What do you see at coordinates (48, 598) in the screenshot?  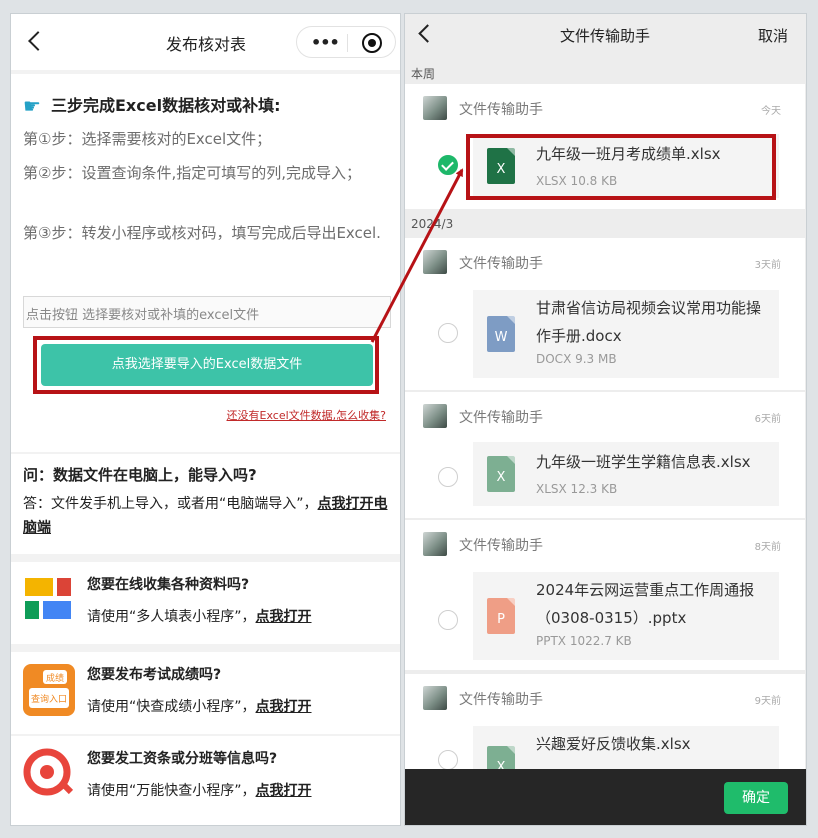 I see `color-blocks-icon` at bounding box center [48, 598].